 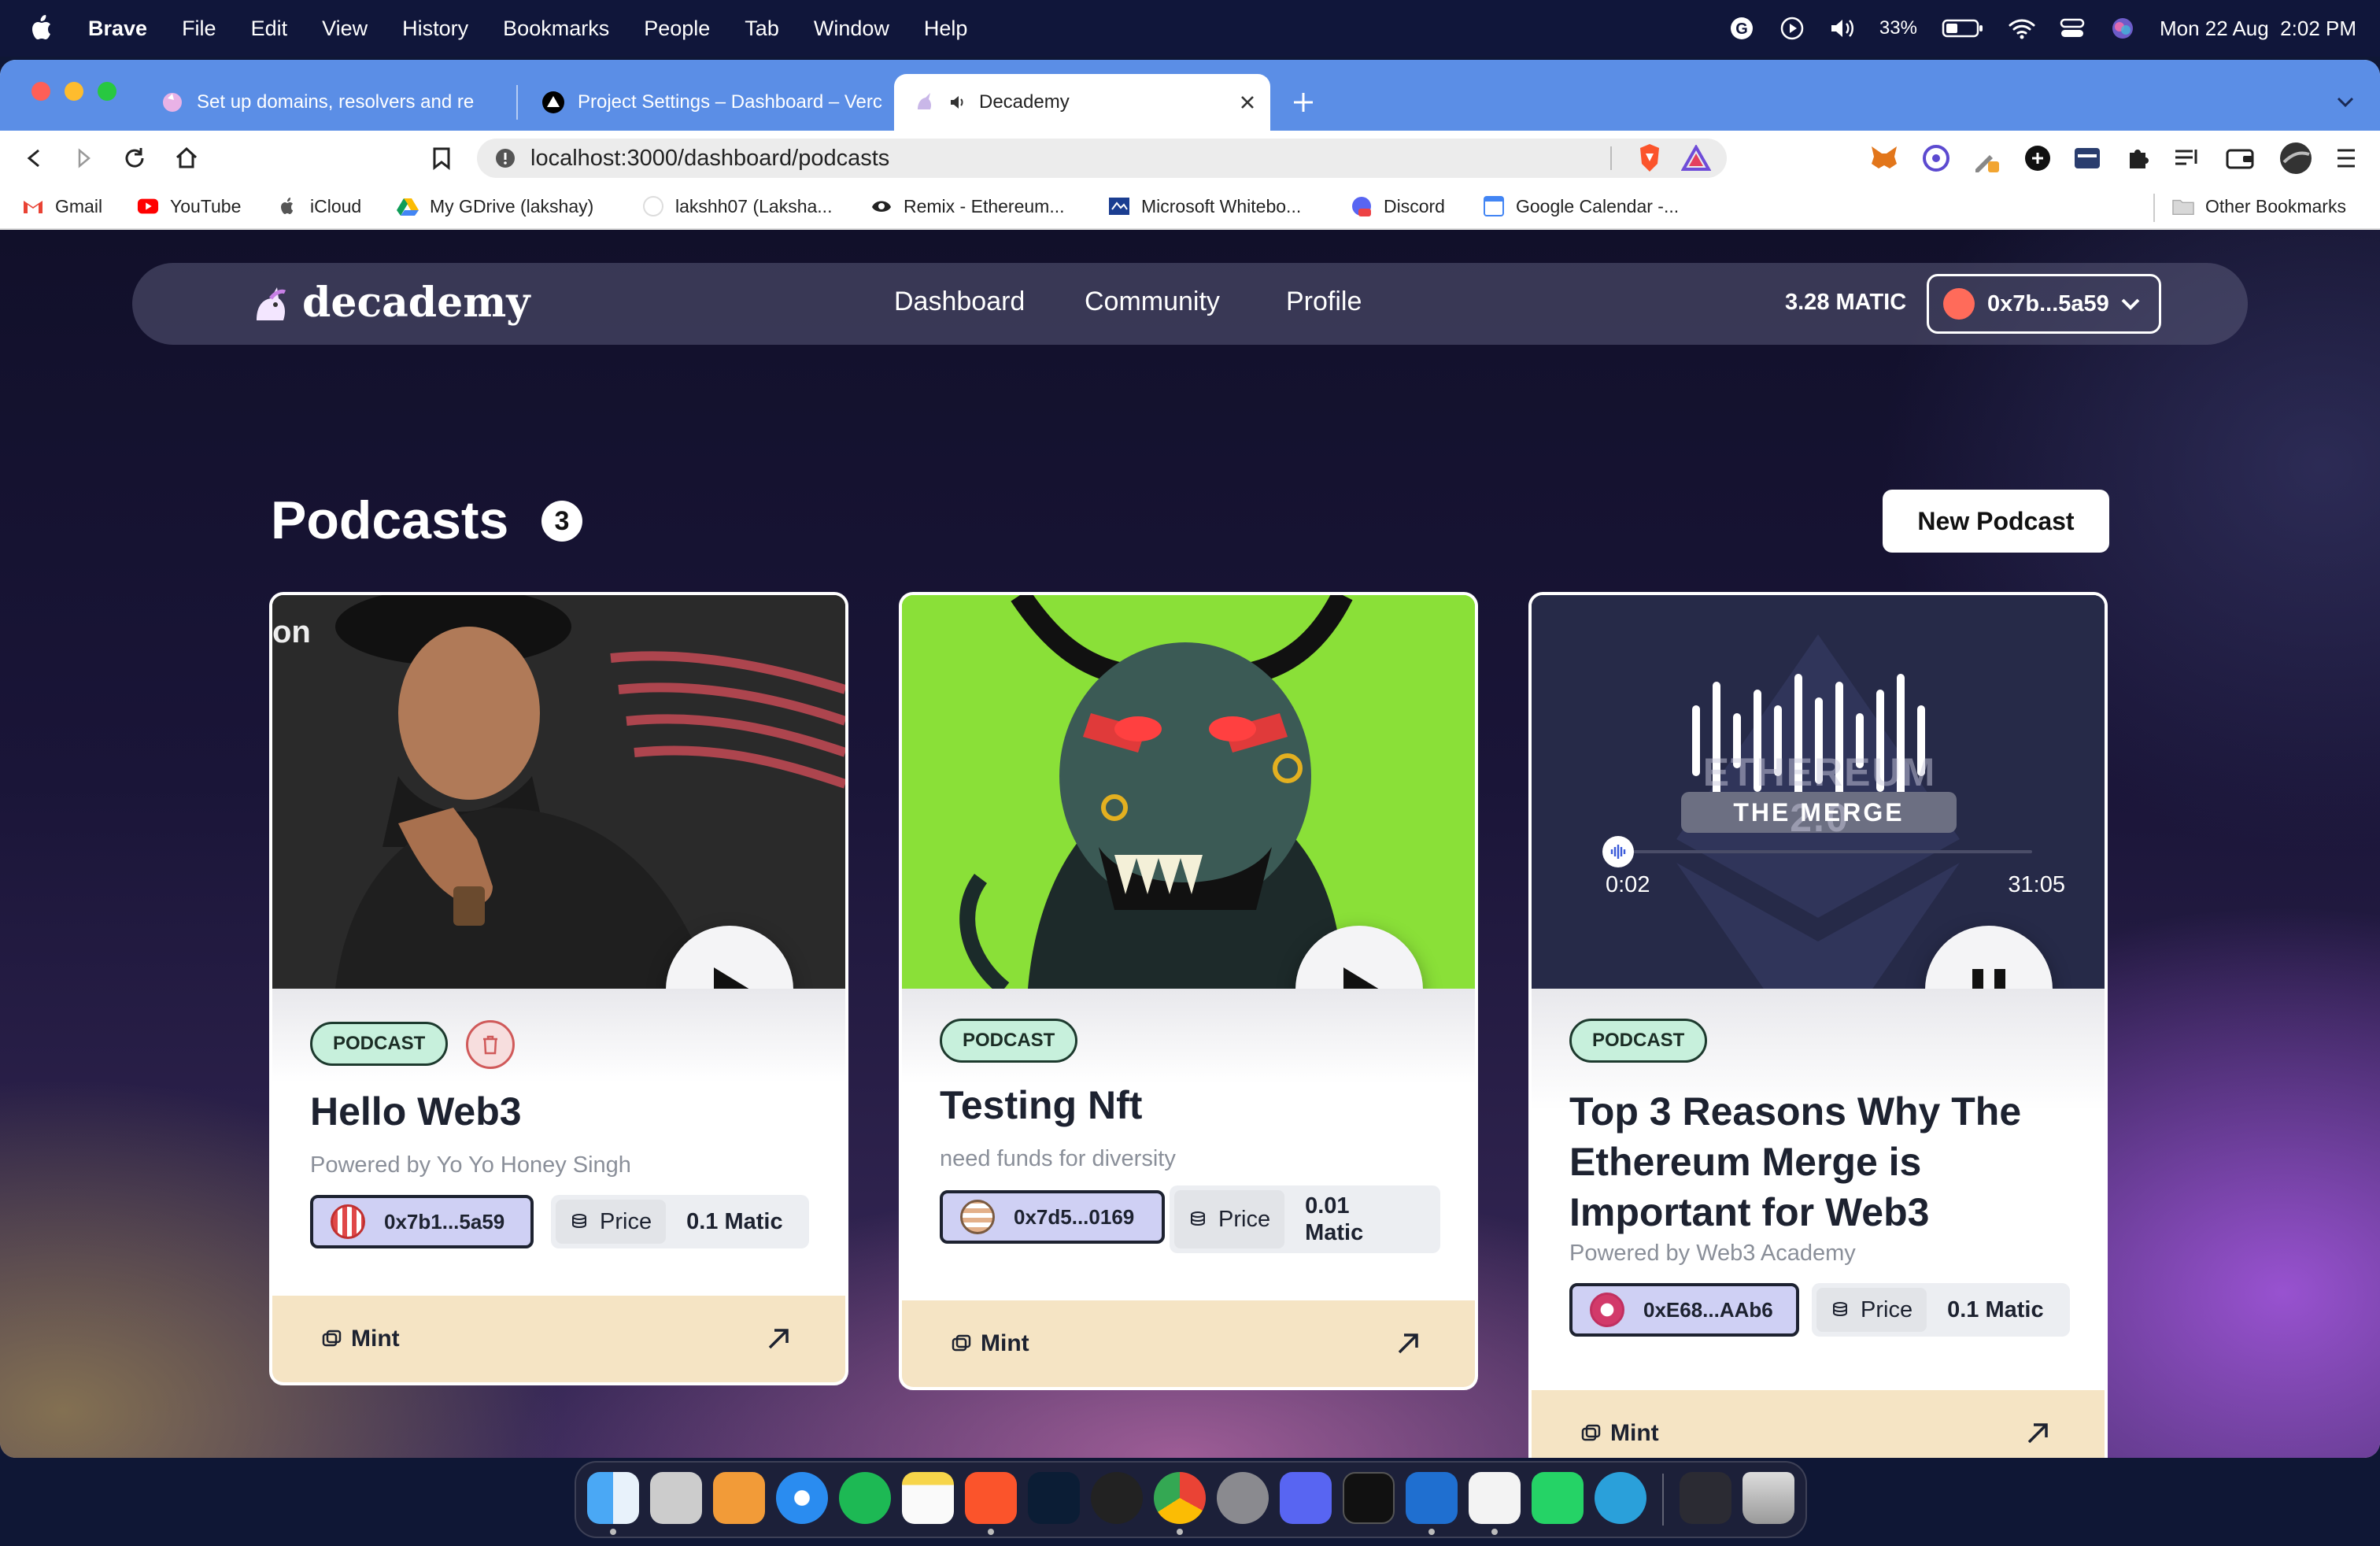 I want to click on vscode-icon, so click(x=1432, y=1498).